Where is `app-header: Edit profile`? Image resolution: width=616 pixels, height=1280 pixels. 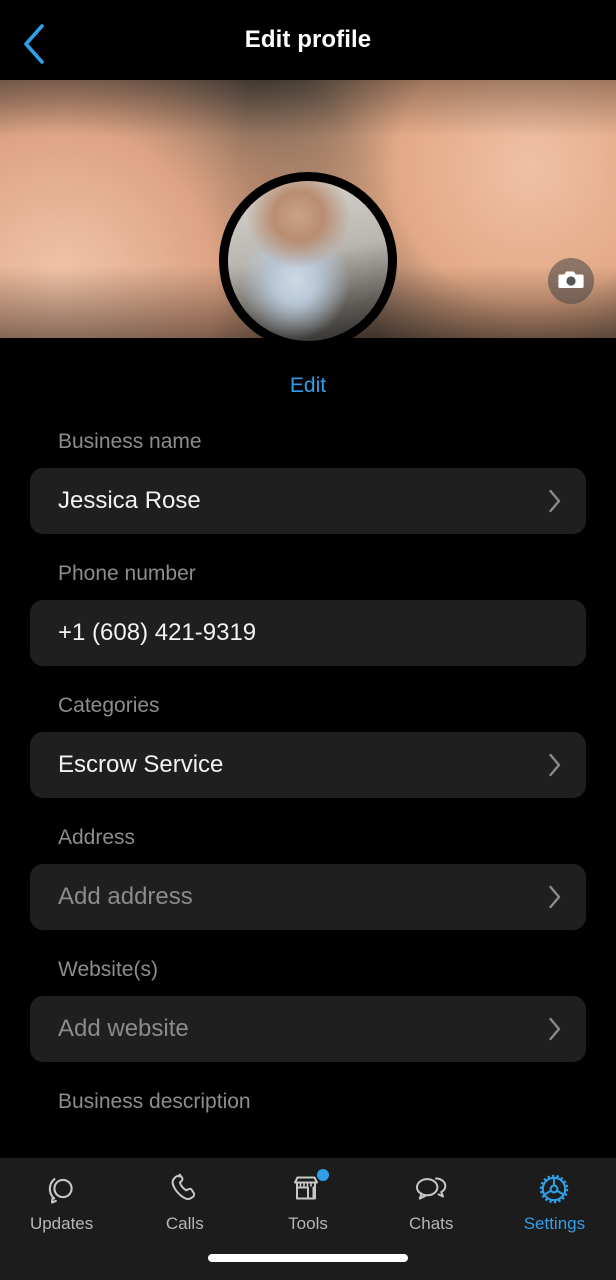
app-header: Edit profile is located at coordinates (308, 40).